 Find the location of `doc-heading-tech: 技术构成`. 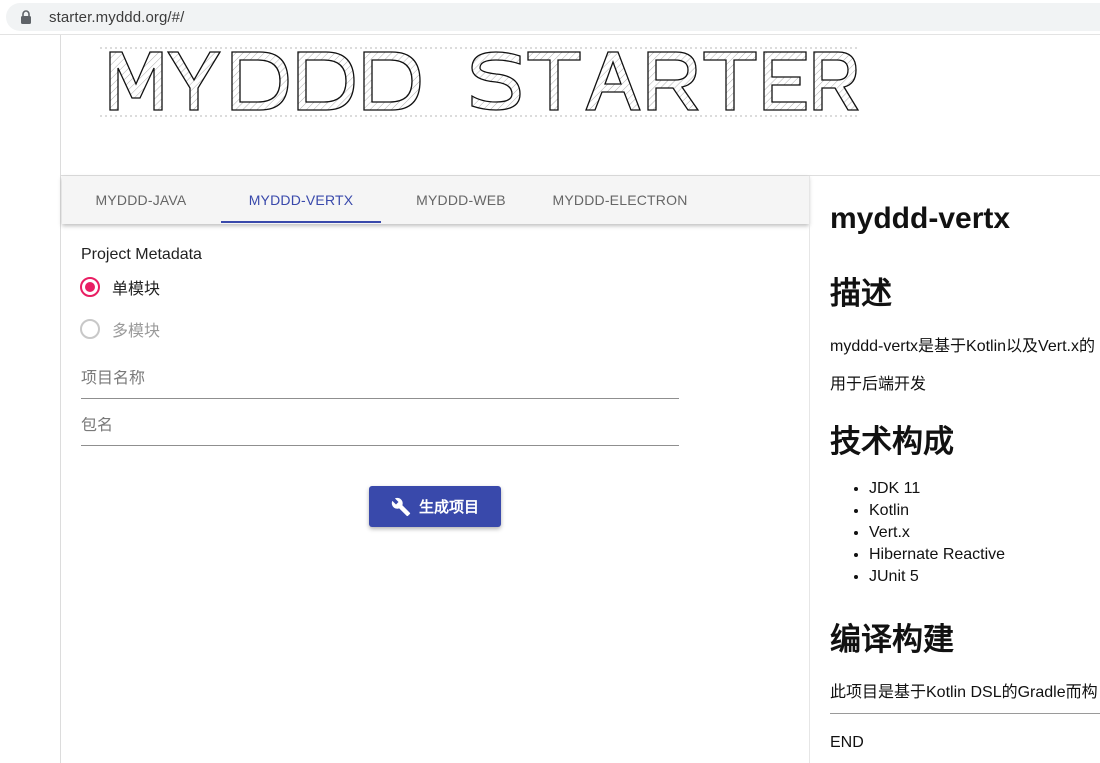

doc-heading-tech: 技术构成 is located at coordinates (892, 441).